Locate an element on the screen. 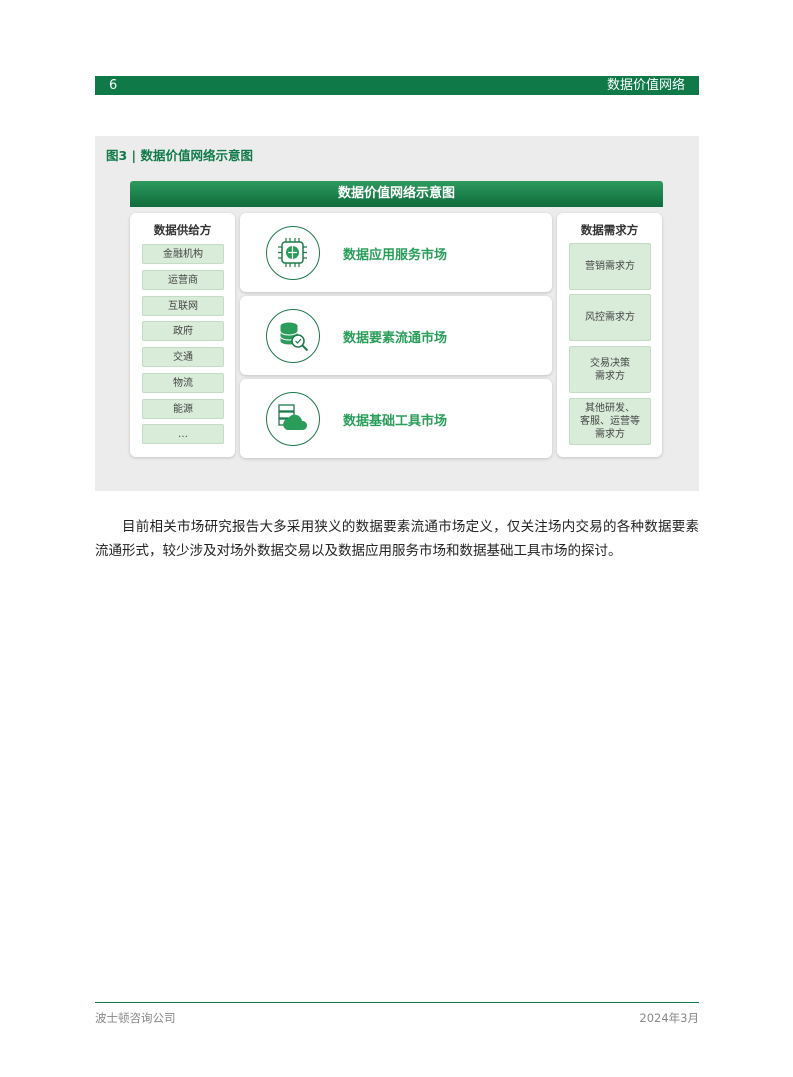 This screenshot has width=793, height=1077. demand-item: 其他研发、 客服、运营等 需求方 is located at coordinates (610, 421).